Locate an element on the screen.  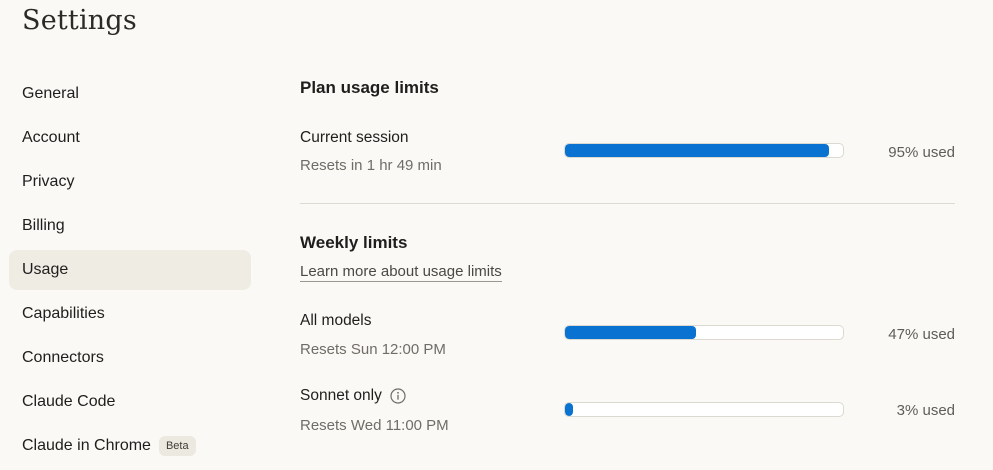
current-session-progress-fill is located at coordinates (697, 150).